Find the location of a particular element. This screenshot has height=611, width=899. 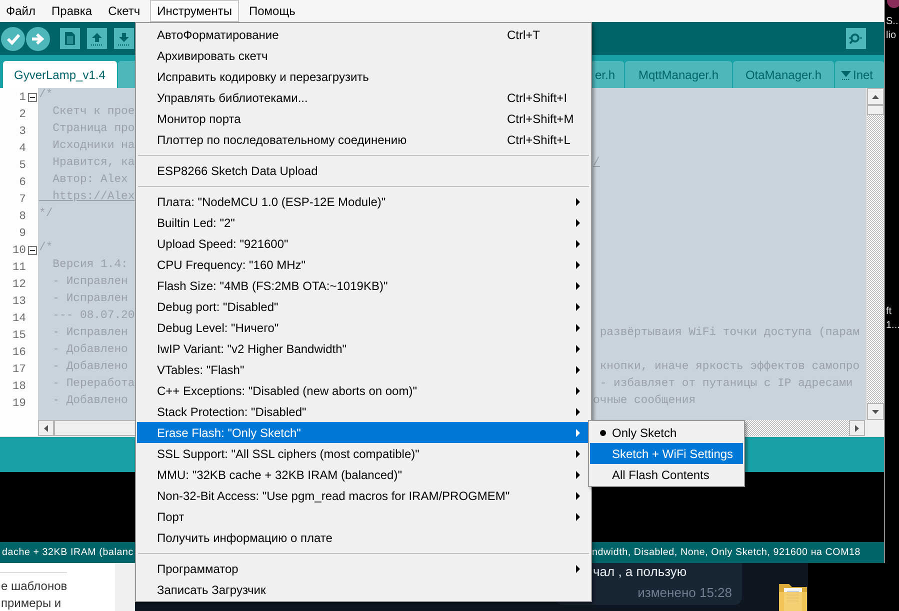

triangle-down-icon is located at coordinates (875, 412).